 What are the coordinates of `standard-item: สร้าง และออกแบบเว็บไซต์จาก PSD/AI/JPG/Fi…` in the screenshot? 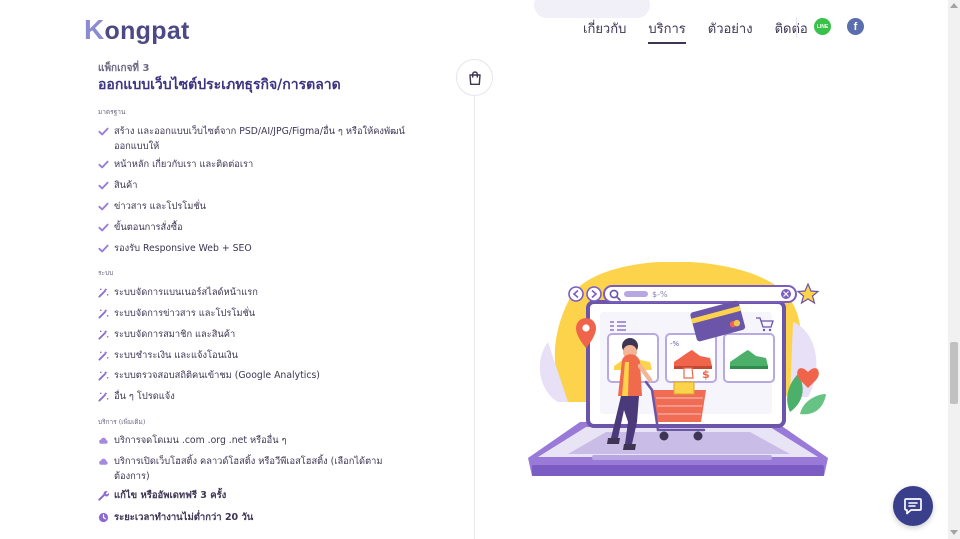 It's located at (258, 139).